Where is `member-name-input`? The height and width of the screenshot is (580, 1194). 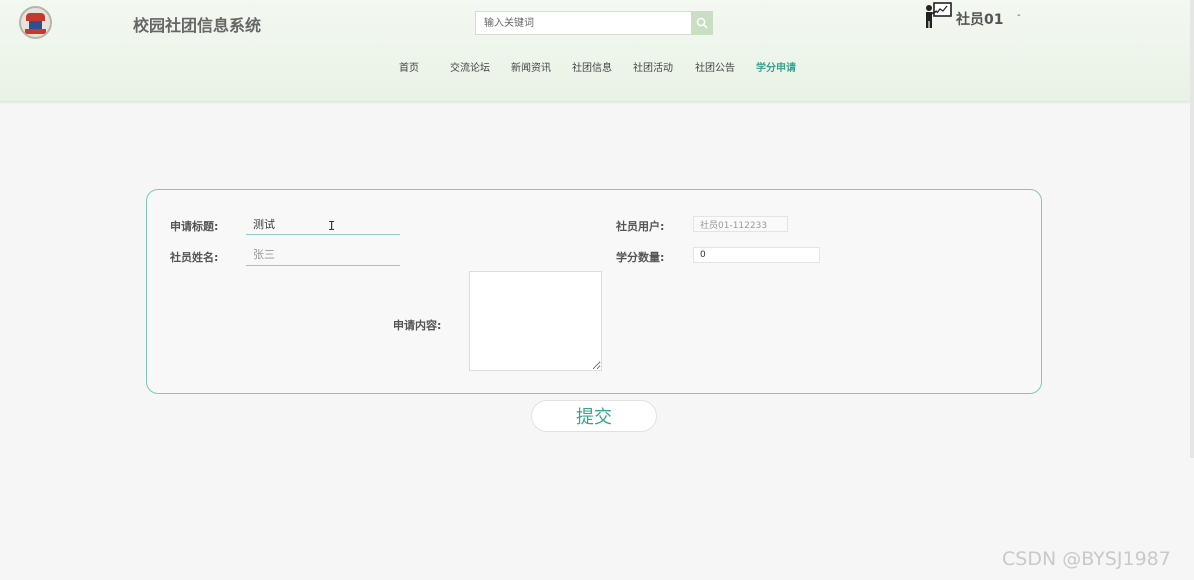
member-name-input is located at coordinates (323, 255).